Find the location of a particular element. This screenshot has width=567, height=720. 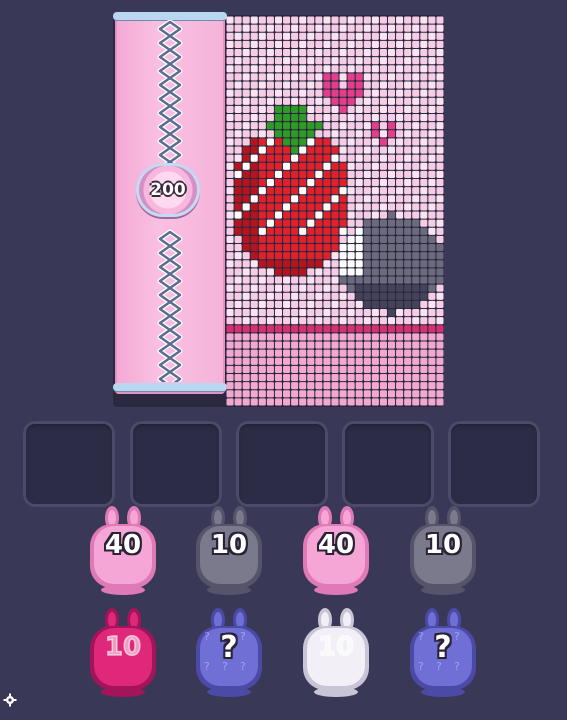

rail-top-cap is located at coordinates (170, 16).